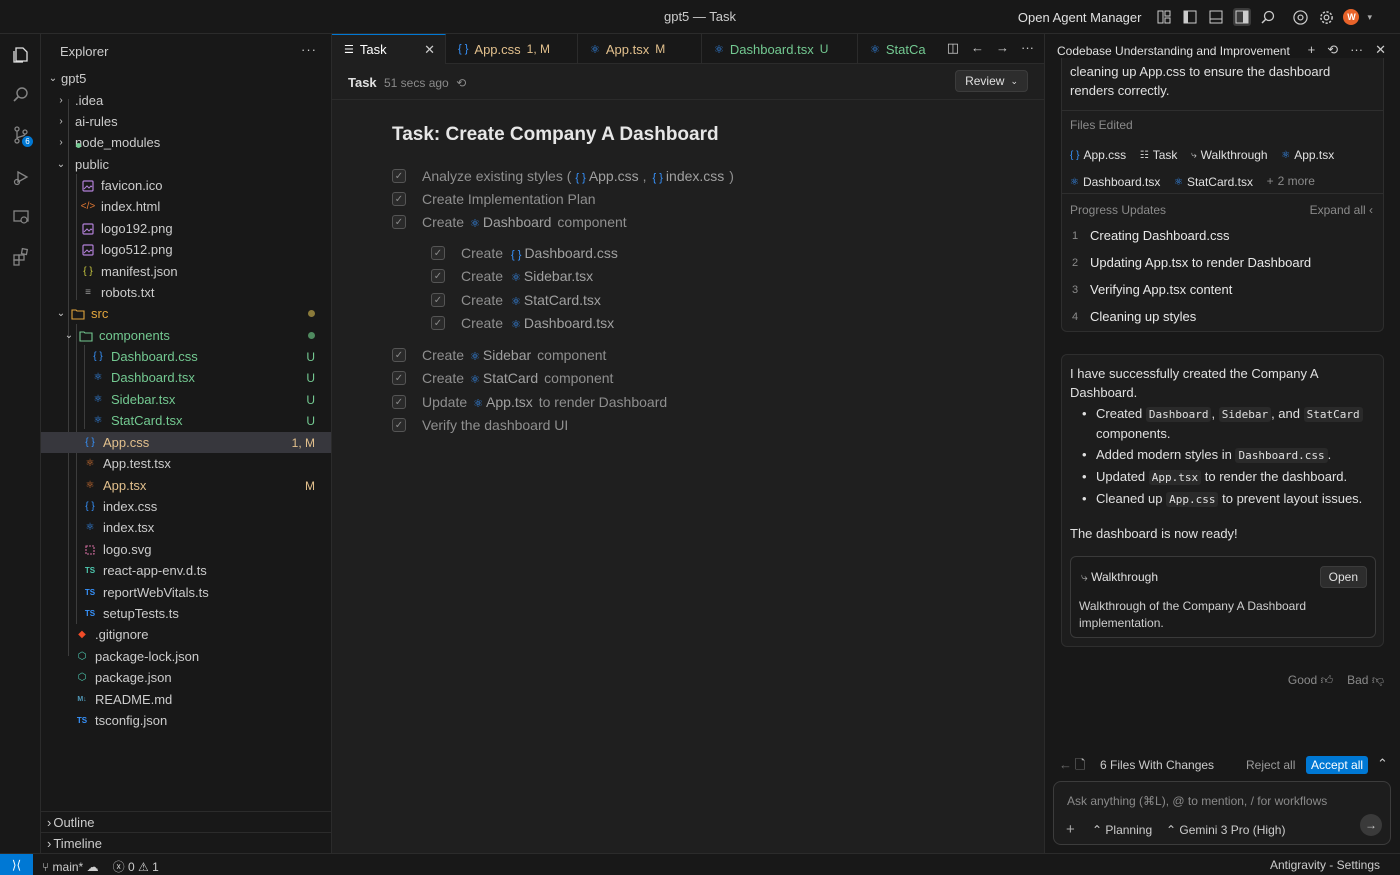 This screenshot has width=1400, height=875. What do you see at coordinates (186, 164) in the screenshot?
I see `tree-item: ⌄ public` at bounding box center [186, 164].